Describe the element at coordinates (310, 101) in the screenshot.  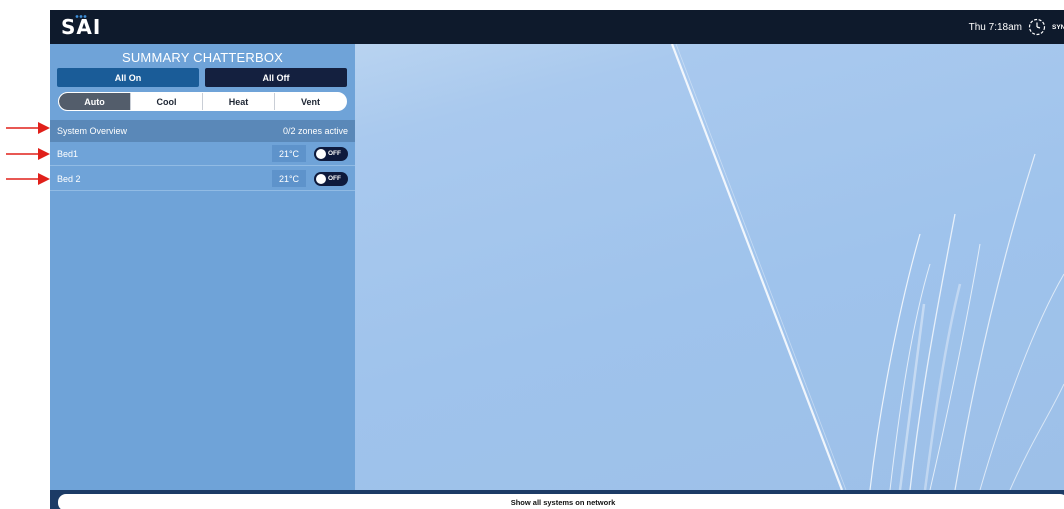
I see `mode-vent-button: Vent` at that location.